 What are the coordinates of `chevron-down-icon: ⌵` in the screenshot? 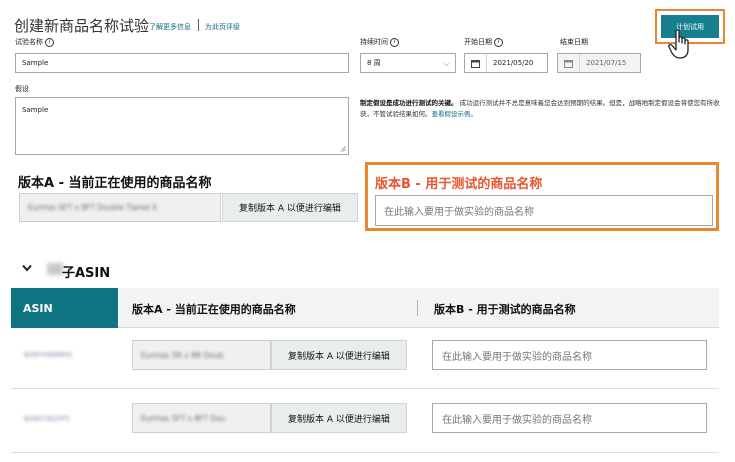 It's located at (446, 64).